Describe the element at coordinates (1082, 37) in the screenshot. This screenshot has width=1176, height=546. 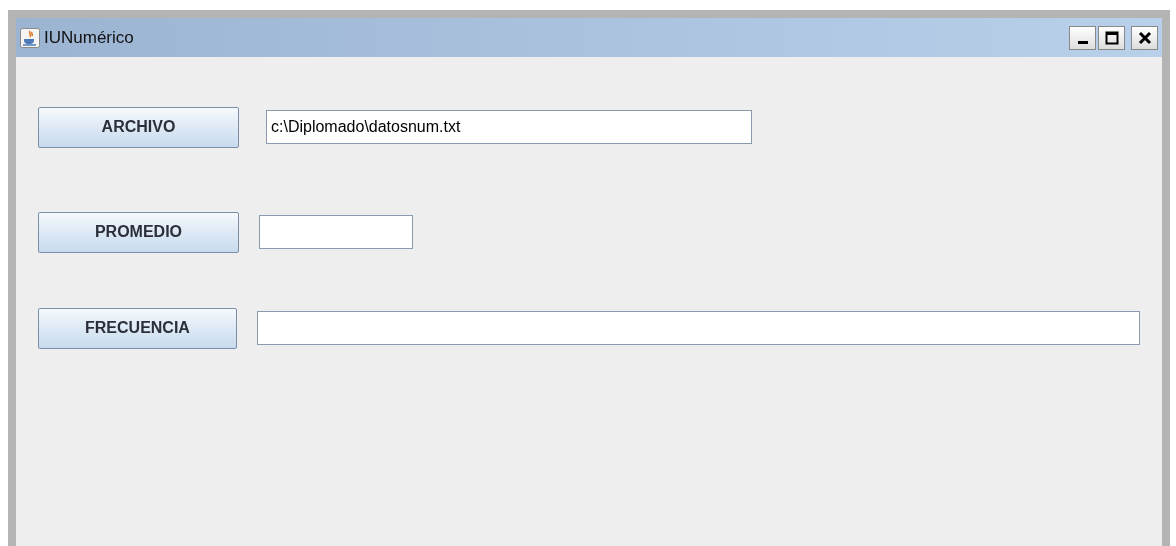
I see `minimize-button` at that location.